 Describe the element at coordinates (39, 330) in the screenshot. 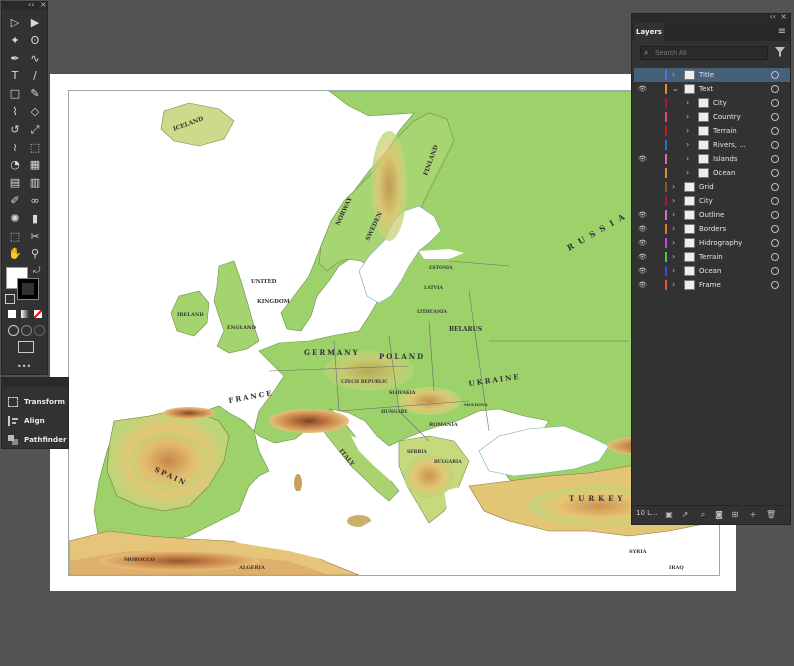

I see `draw-inside-icon` at that location.